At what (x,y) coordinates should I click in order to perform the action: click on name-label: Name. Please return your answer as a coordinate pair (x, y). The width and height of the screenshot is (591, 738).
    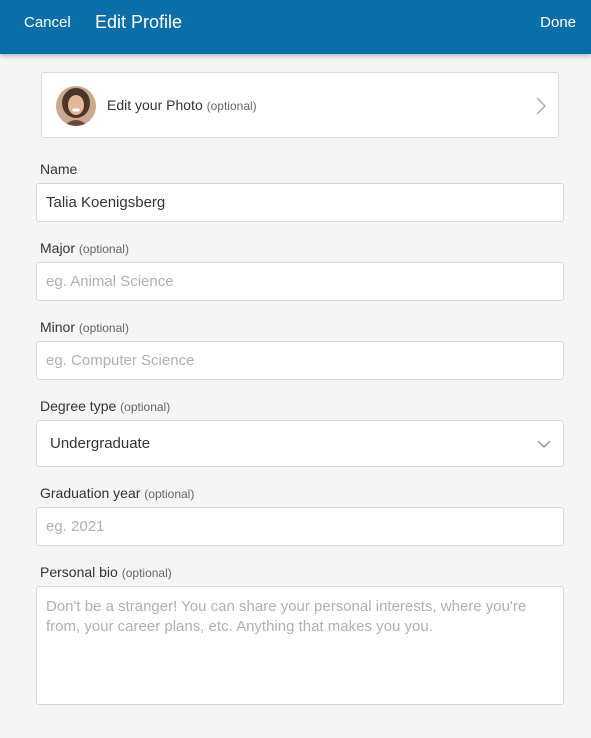
    Looking at the image, I should click on (59, 169).